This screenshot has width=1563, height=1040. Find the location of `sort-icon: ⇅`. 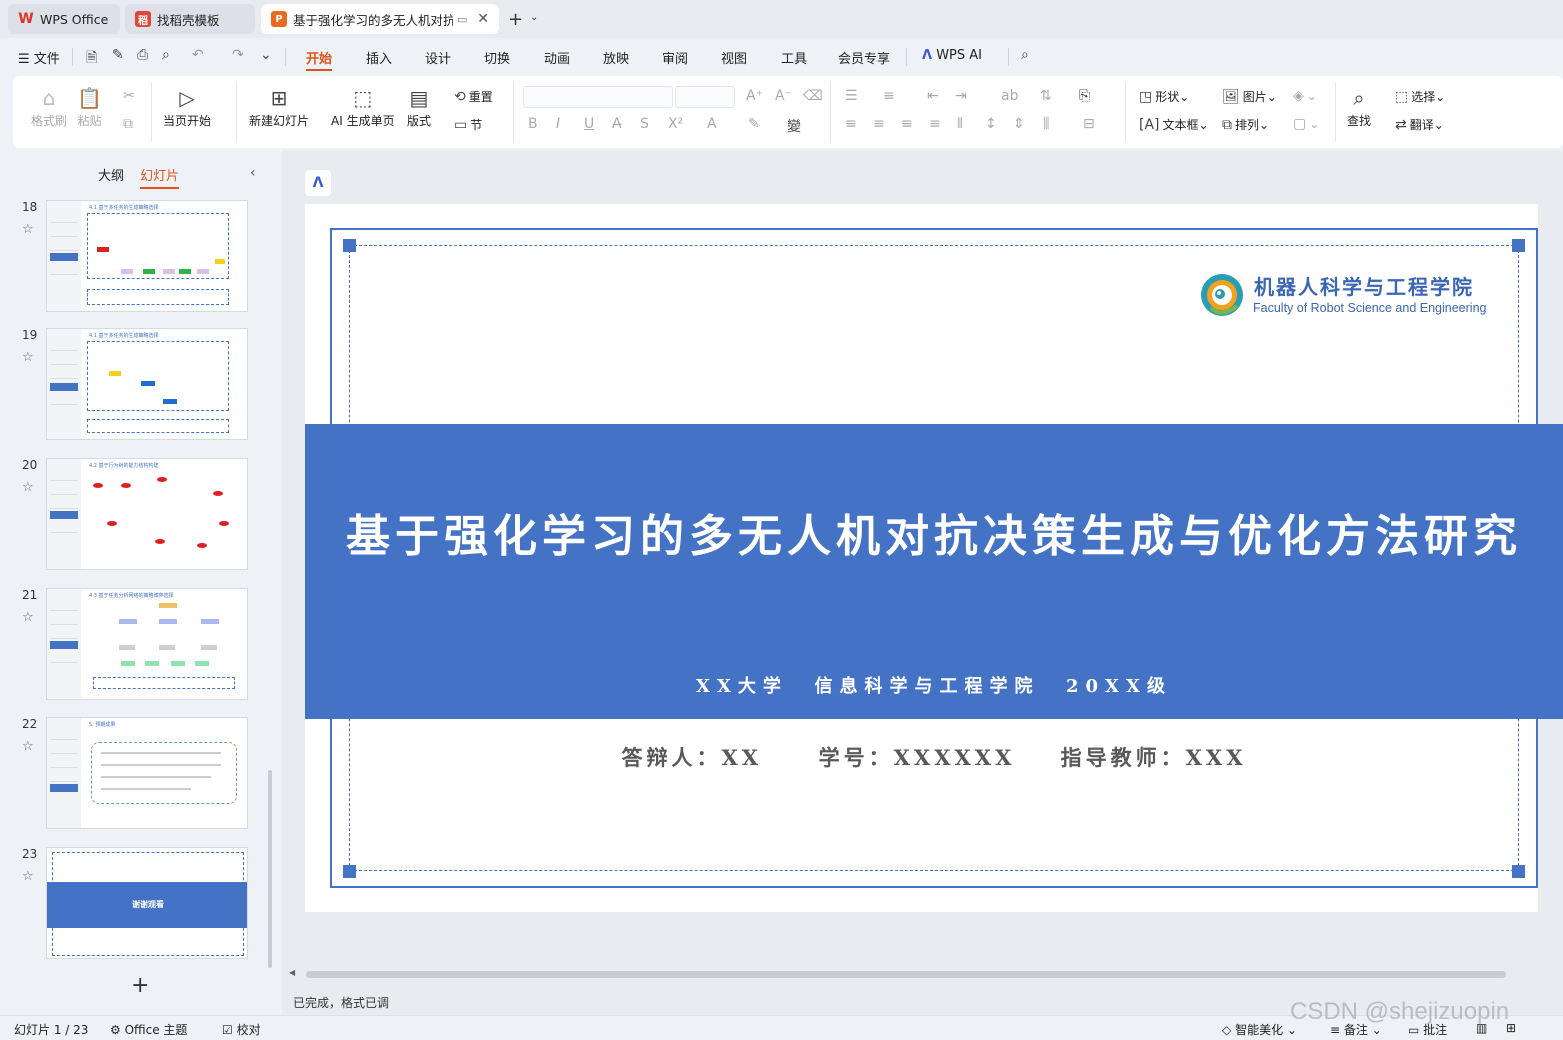

sort-icon: ⇅ is located at coordinates (1046, 96).